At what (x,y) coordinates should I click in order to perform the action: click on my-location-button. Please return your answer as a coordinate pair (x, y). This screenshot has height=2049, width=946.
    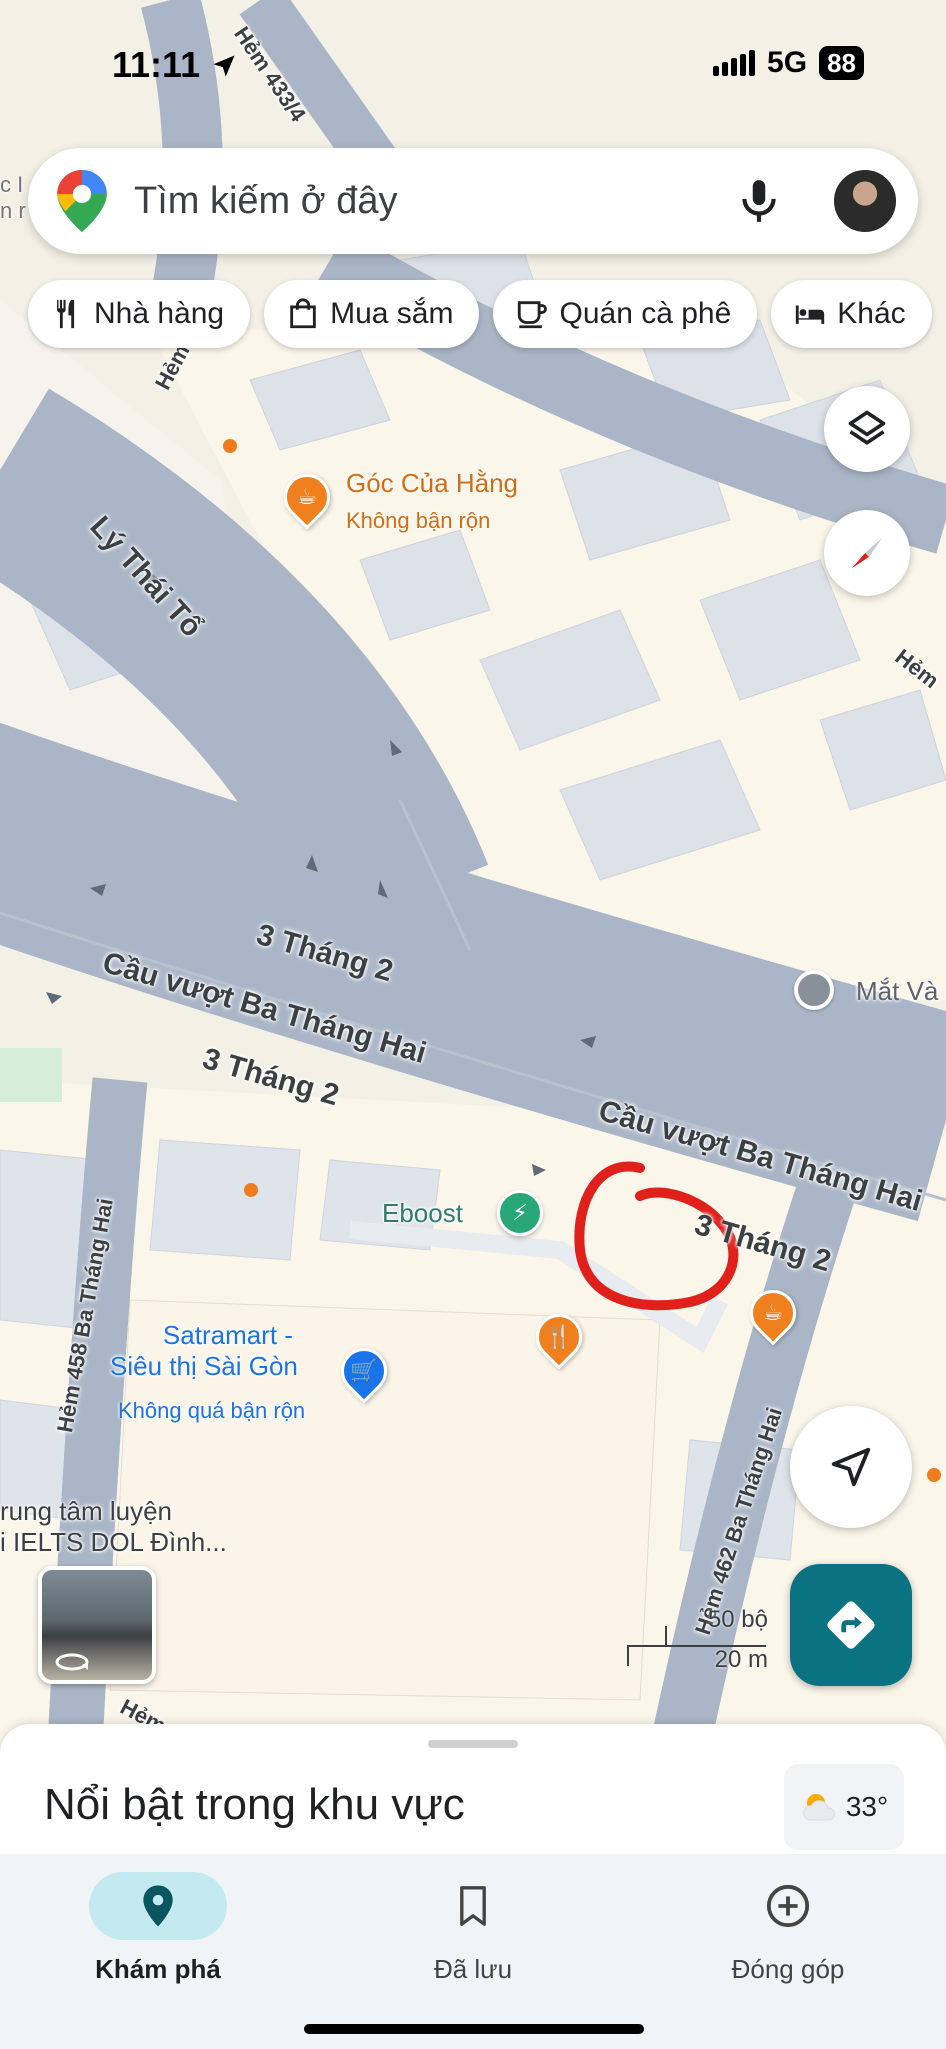
    Looking at the image, I should click on (851, 1467).